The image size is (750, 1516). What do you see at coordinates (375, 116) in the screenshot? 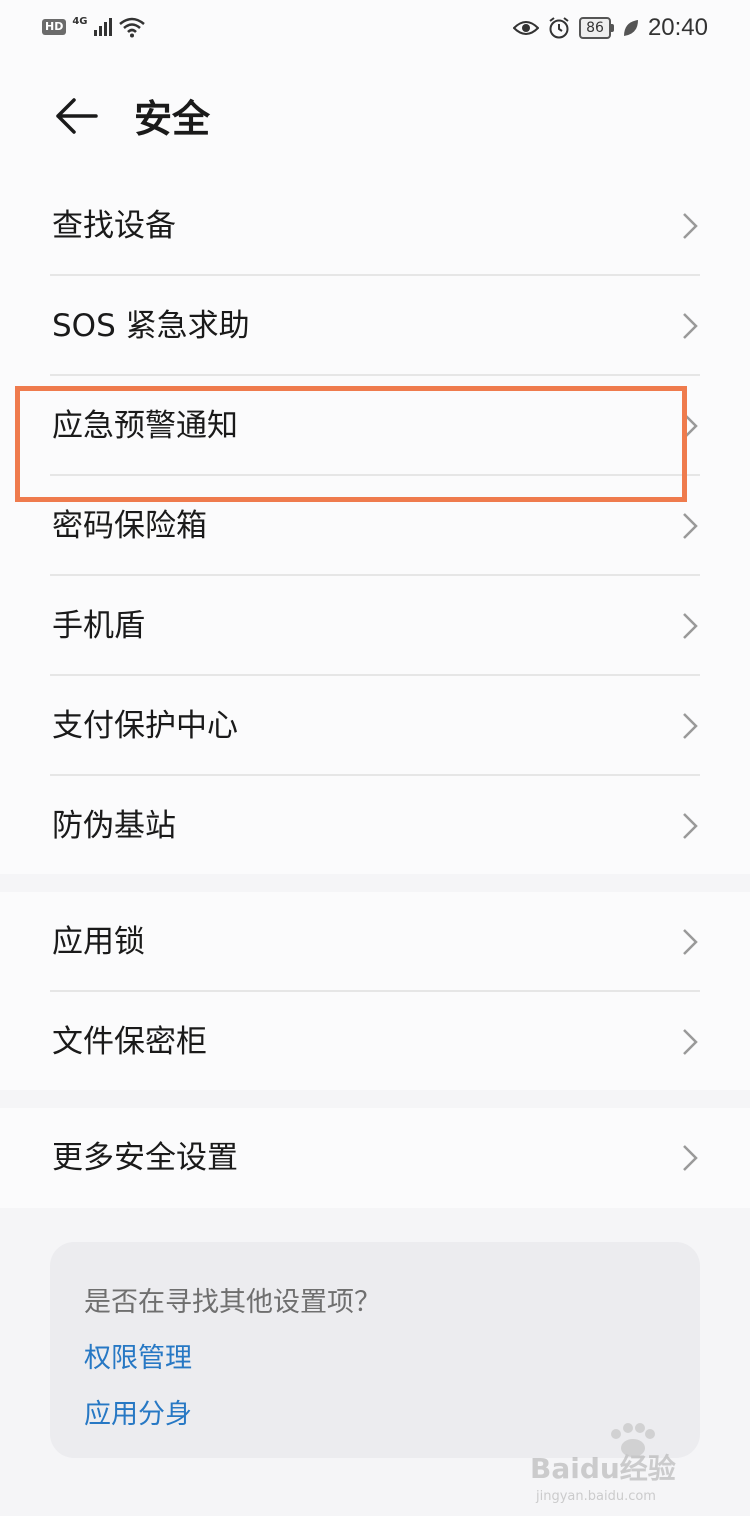
I see `app-header: 安全` at bounding box center [375, 116].